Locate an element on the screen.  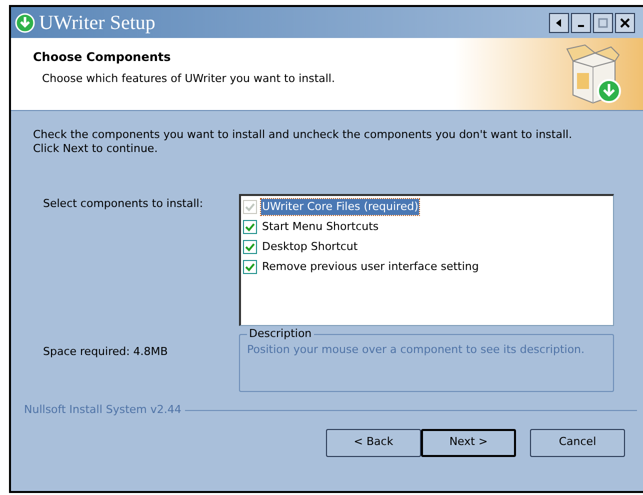
dialog-button: Cancel is located at coordinates (577, 442).